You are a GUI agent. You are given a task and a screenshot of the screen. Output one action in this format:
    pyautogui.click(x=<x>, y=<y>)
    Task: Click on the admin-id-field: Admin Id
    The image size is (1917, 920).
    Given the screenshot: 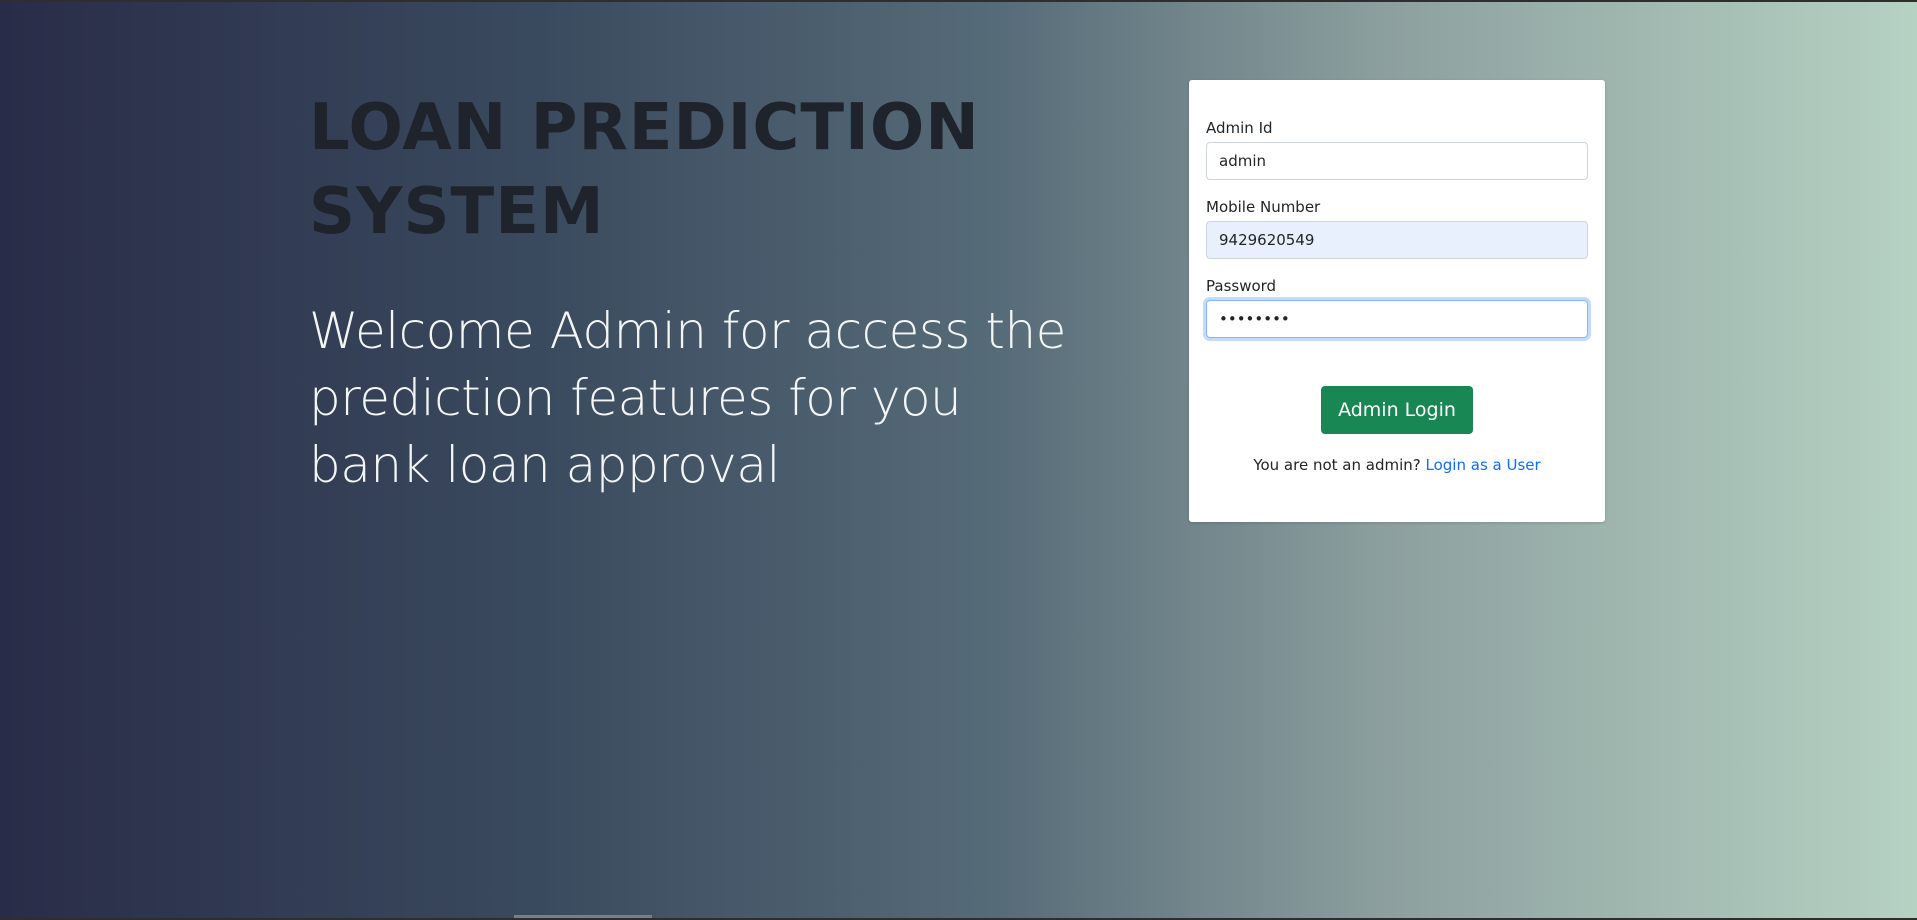 What is the action you would take?
    pyautogui.click(x=1397, y=149)
    